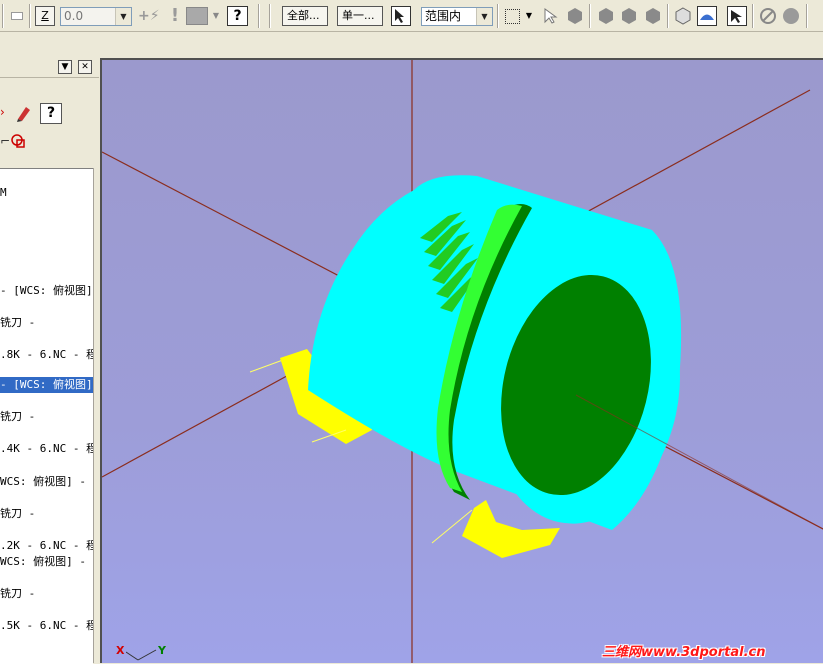 Image resolution: width=823 pixels, height=664 pixels. I want to click on selection-scope-combo: 范围内 ▼, so click(457, 16).